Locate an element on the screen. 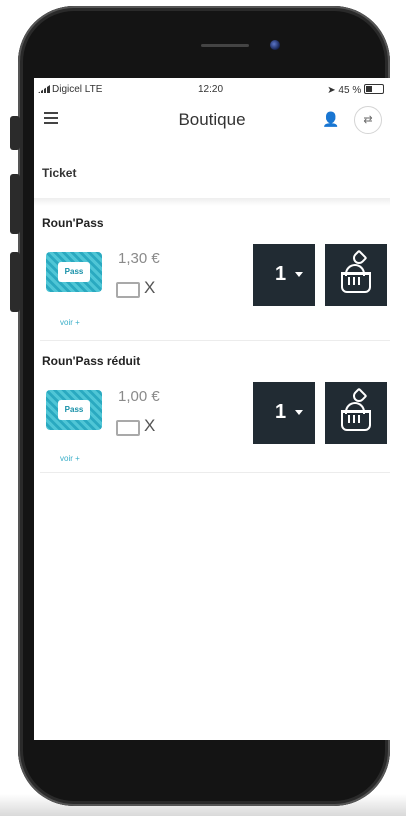  top-bar: Boutique 👤 ⇄ is located at coordinates (212, 122).